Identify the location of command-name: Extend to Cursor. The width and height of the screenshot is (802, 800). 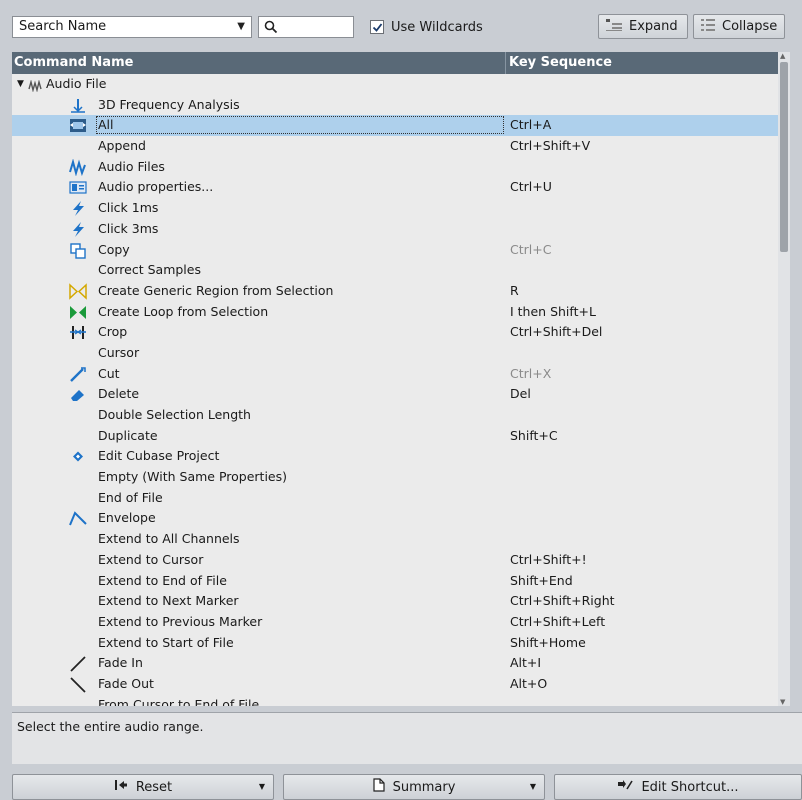
(151, 559).